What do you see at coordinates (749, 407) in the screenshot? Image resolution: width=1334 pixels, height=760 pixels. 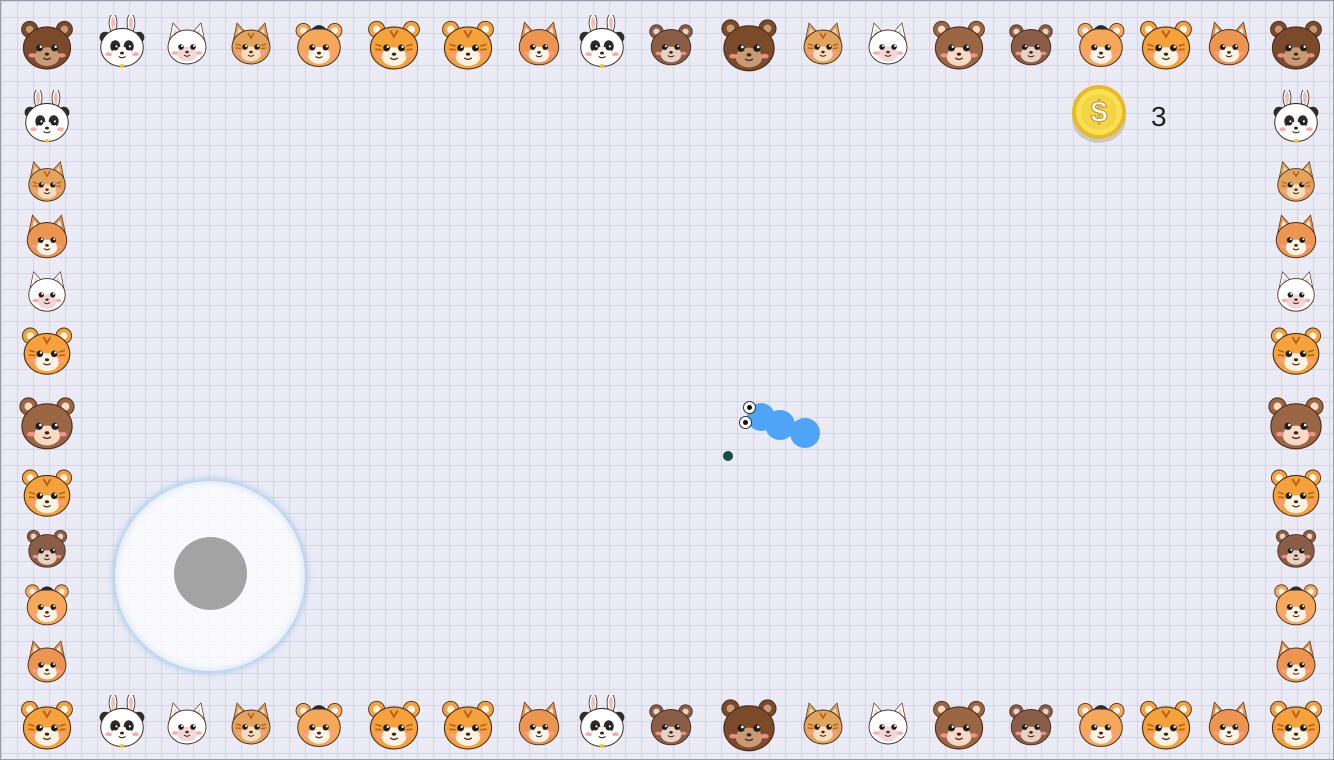 I see `snake-eye-top` at bounding box center [749, 407].